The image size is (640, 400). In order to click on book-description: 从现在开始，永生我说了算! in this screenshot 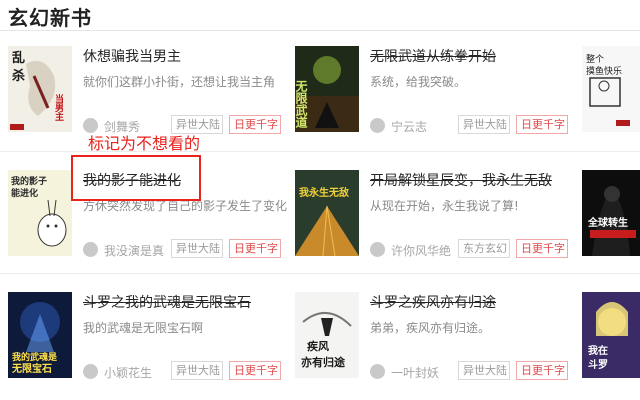, I will do `click(444, 206)`.